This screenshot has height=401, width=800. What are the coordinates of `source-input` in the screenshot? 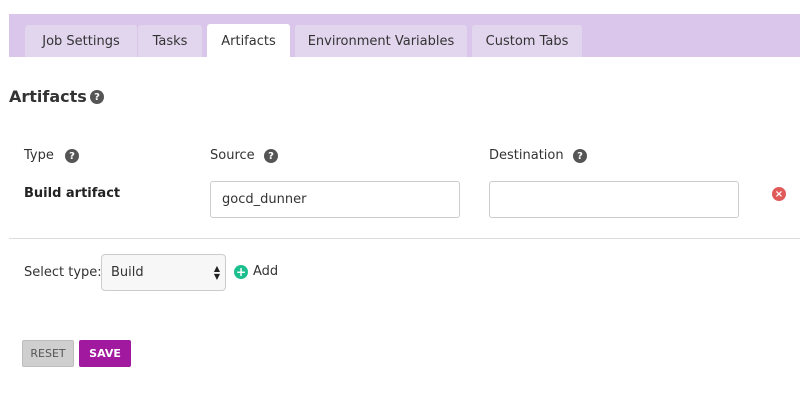 It's located at (335, 199).